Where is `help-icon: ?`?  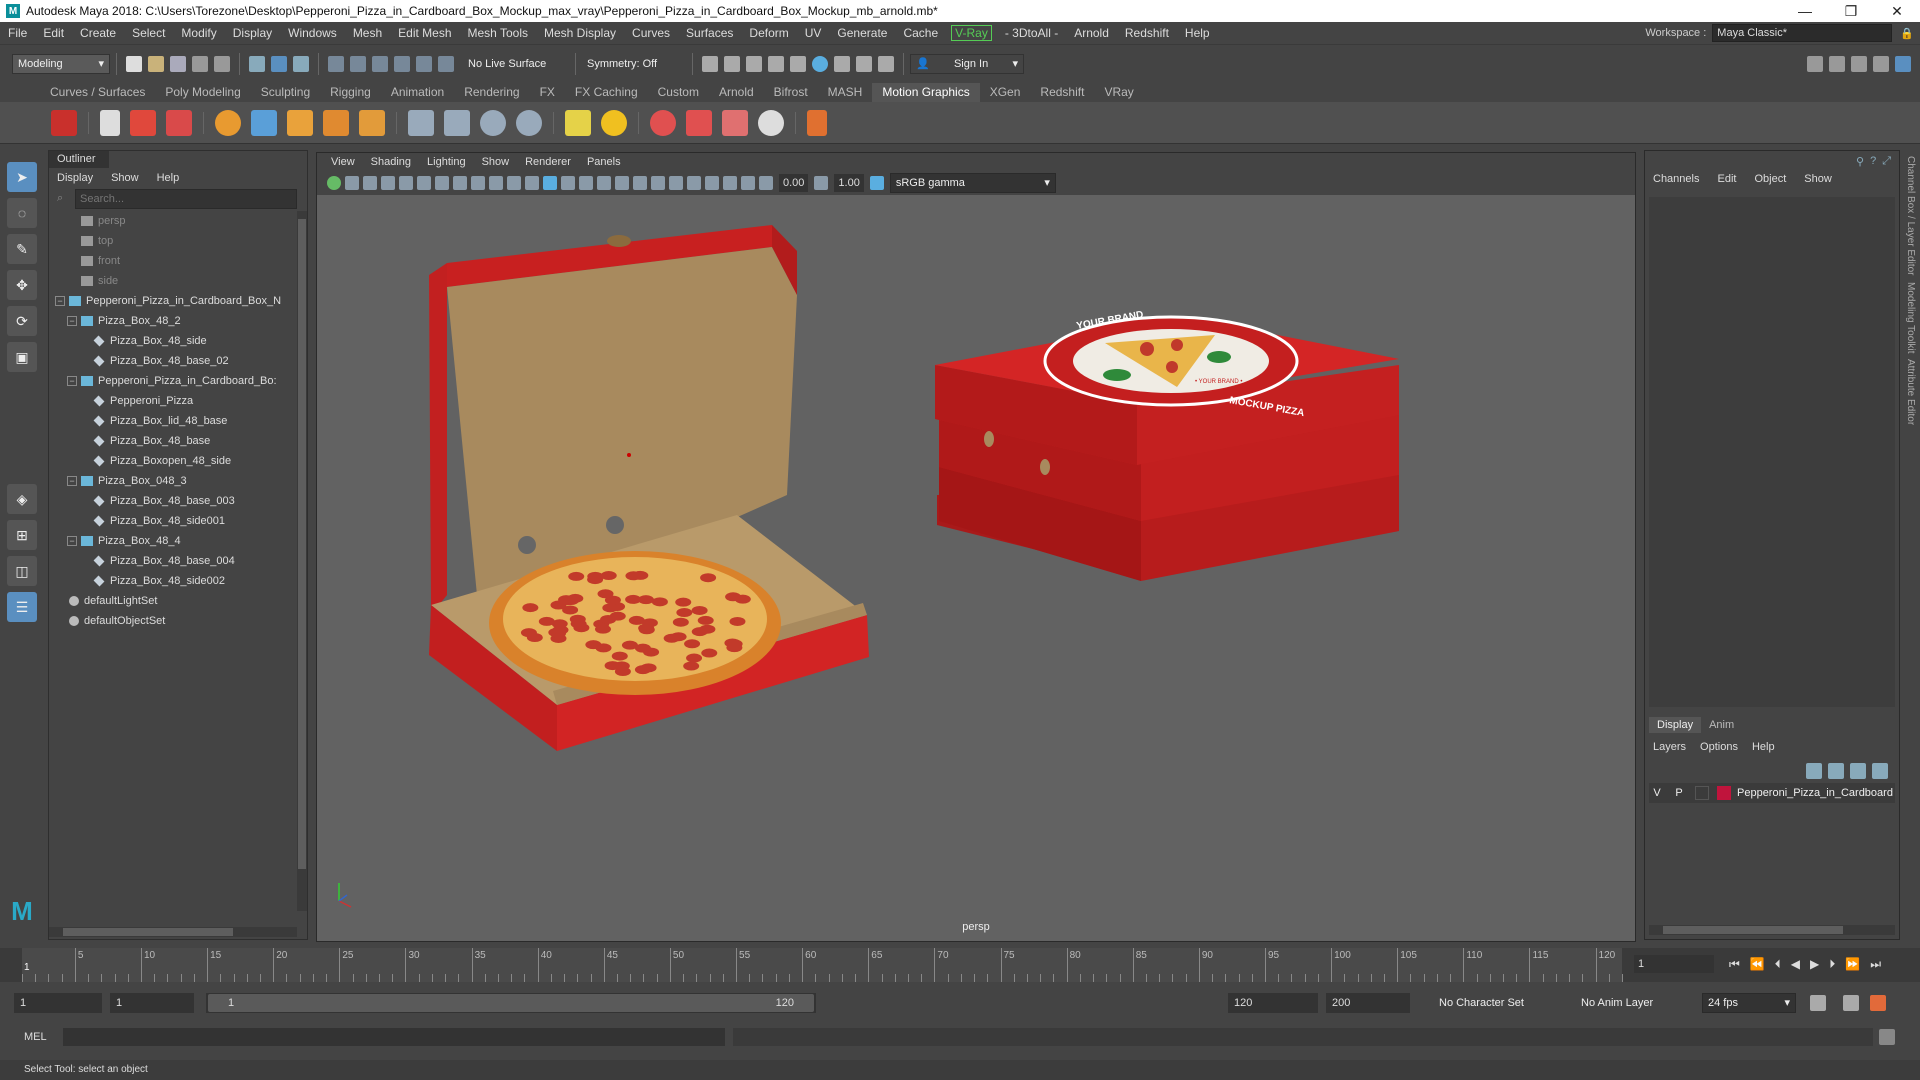 help-icon: ? is located at coordinates (1873, 161).